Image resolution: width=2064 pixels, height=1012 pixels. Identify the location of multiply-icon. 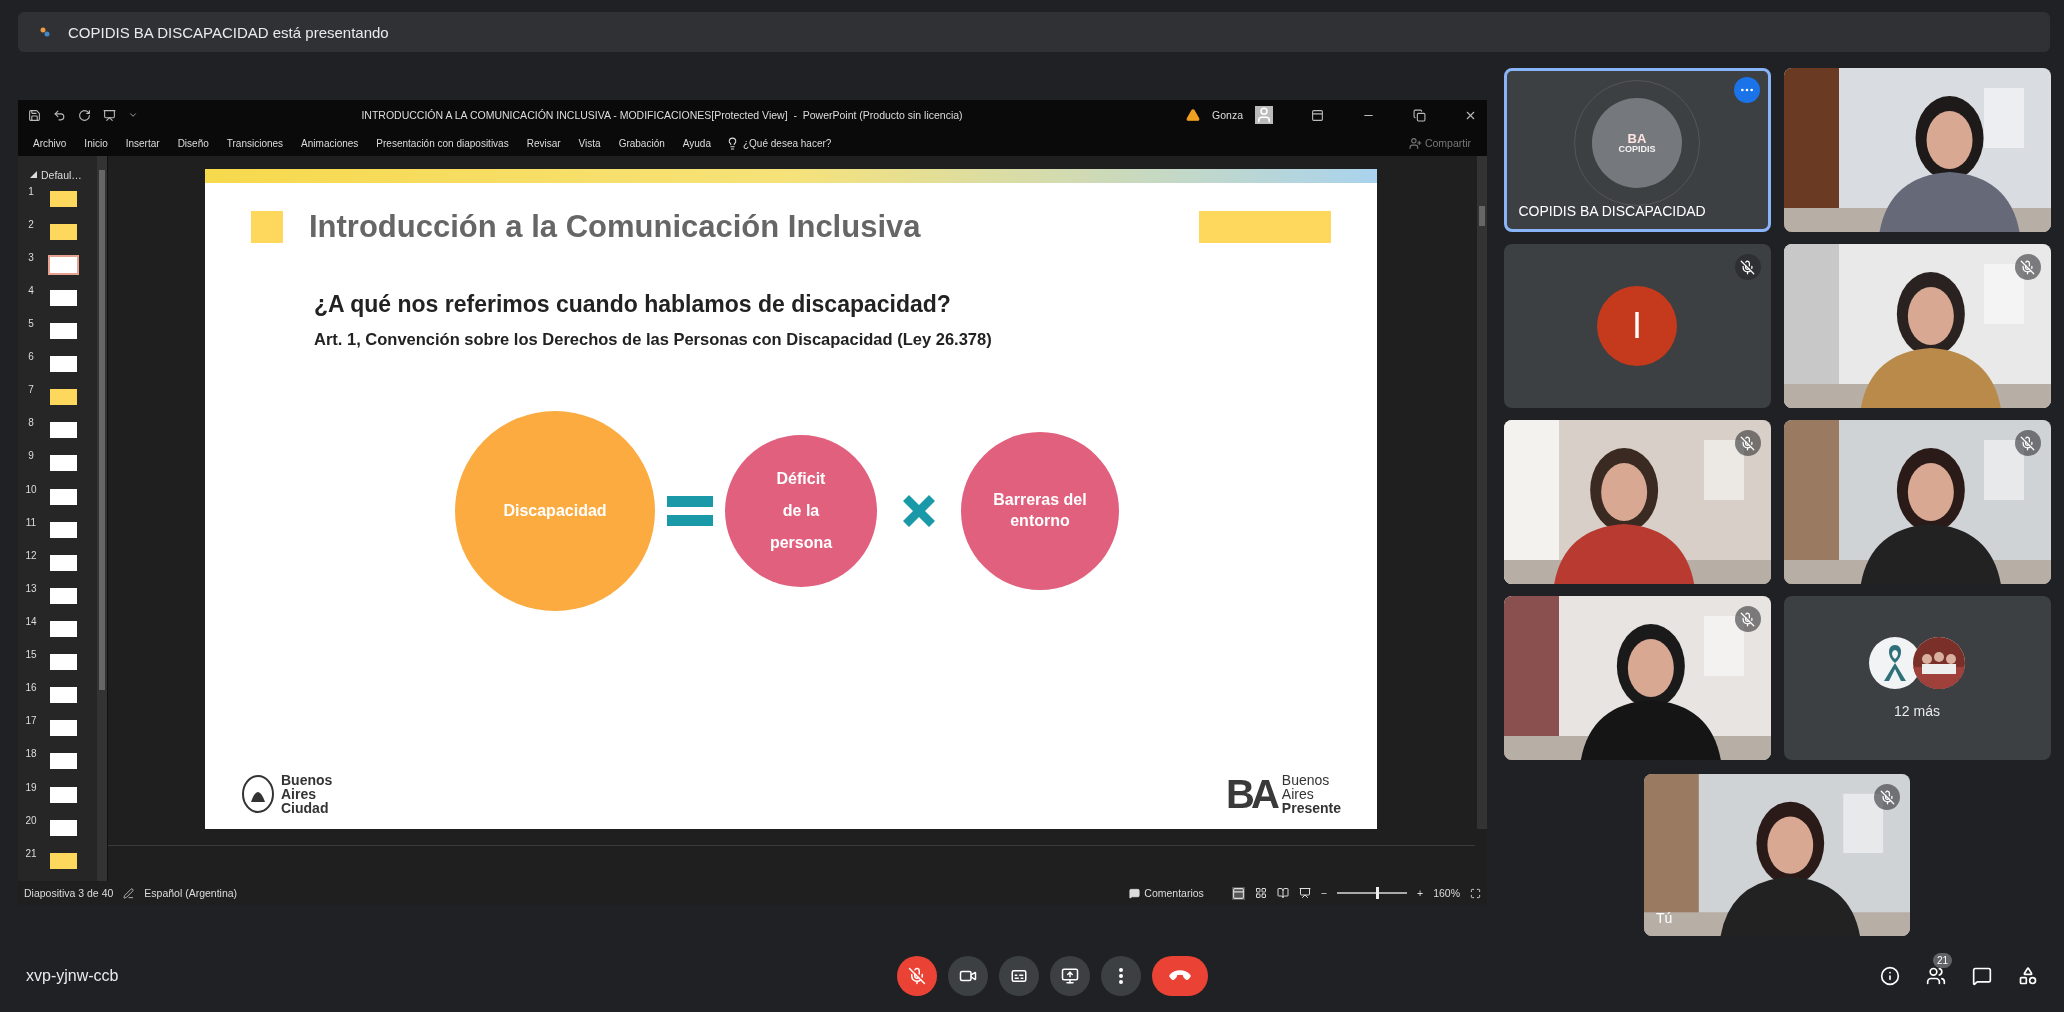
(919, 511).